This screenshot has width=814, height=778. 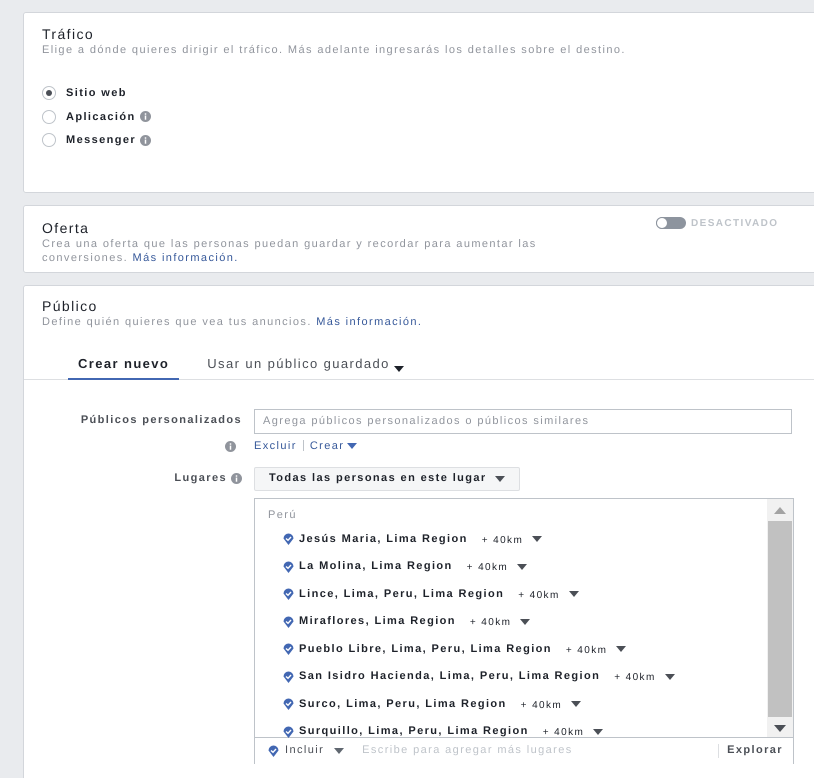 I want to click on group-label: Perú, so click(x=283, y=515).